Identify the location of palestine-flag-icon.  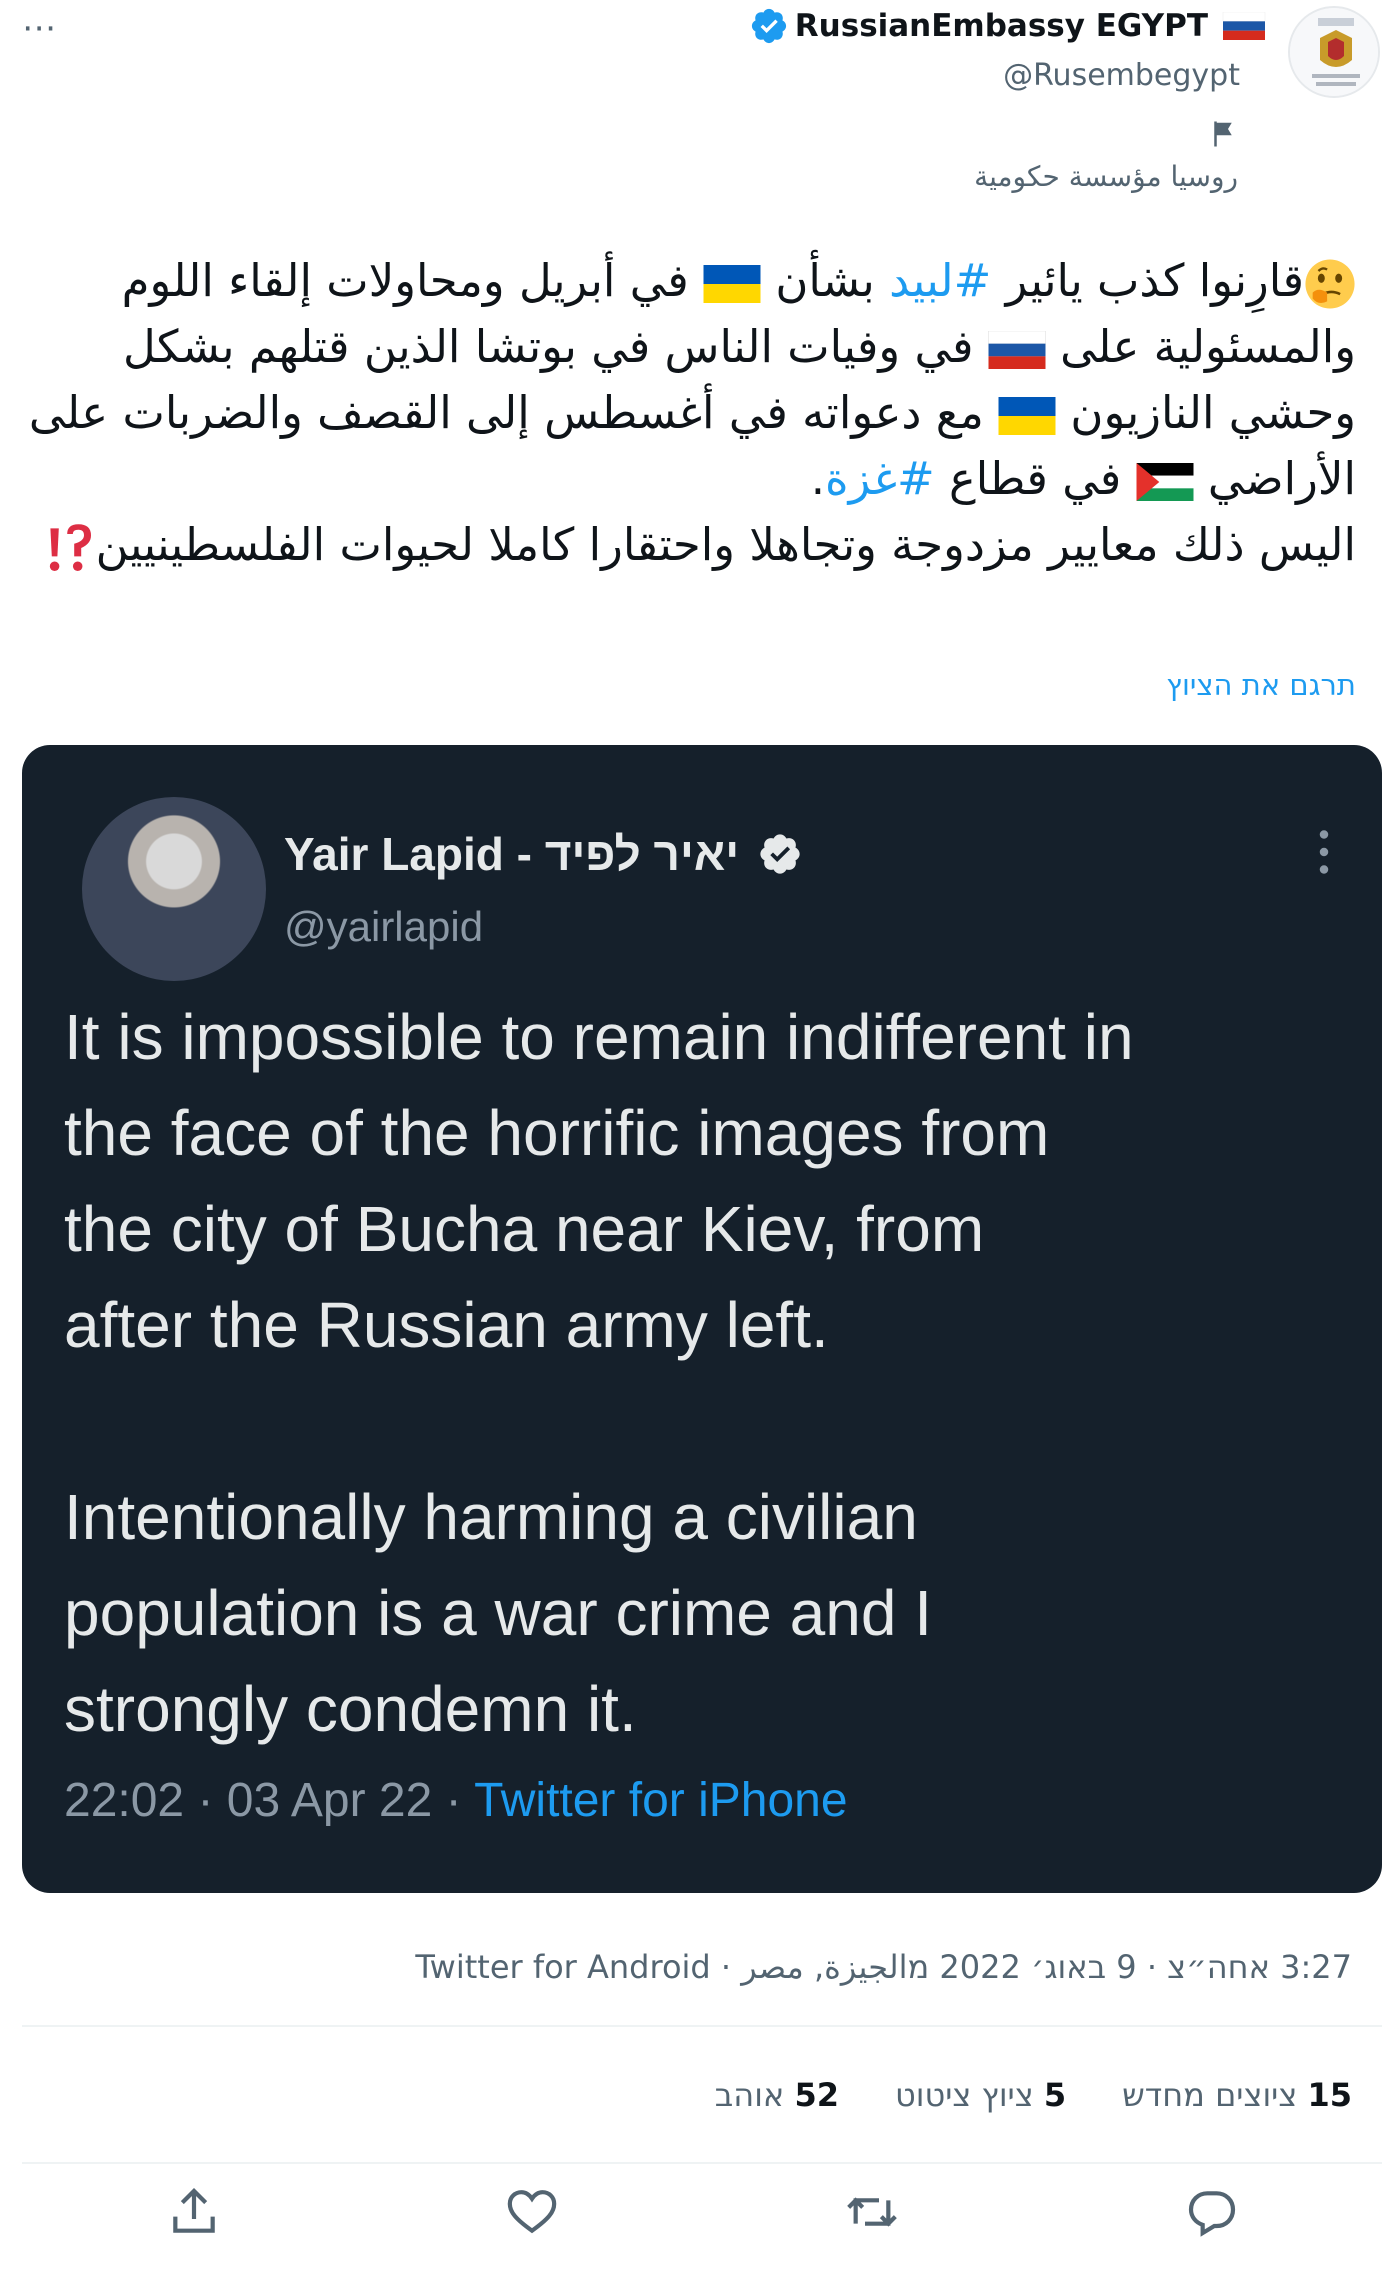
(1165, 482).